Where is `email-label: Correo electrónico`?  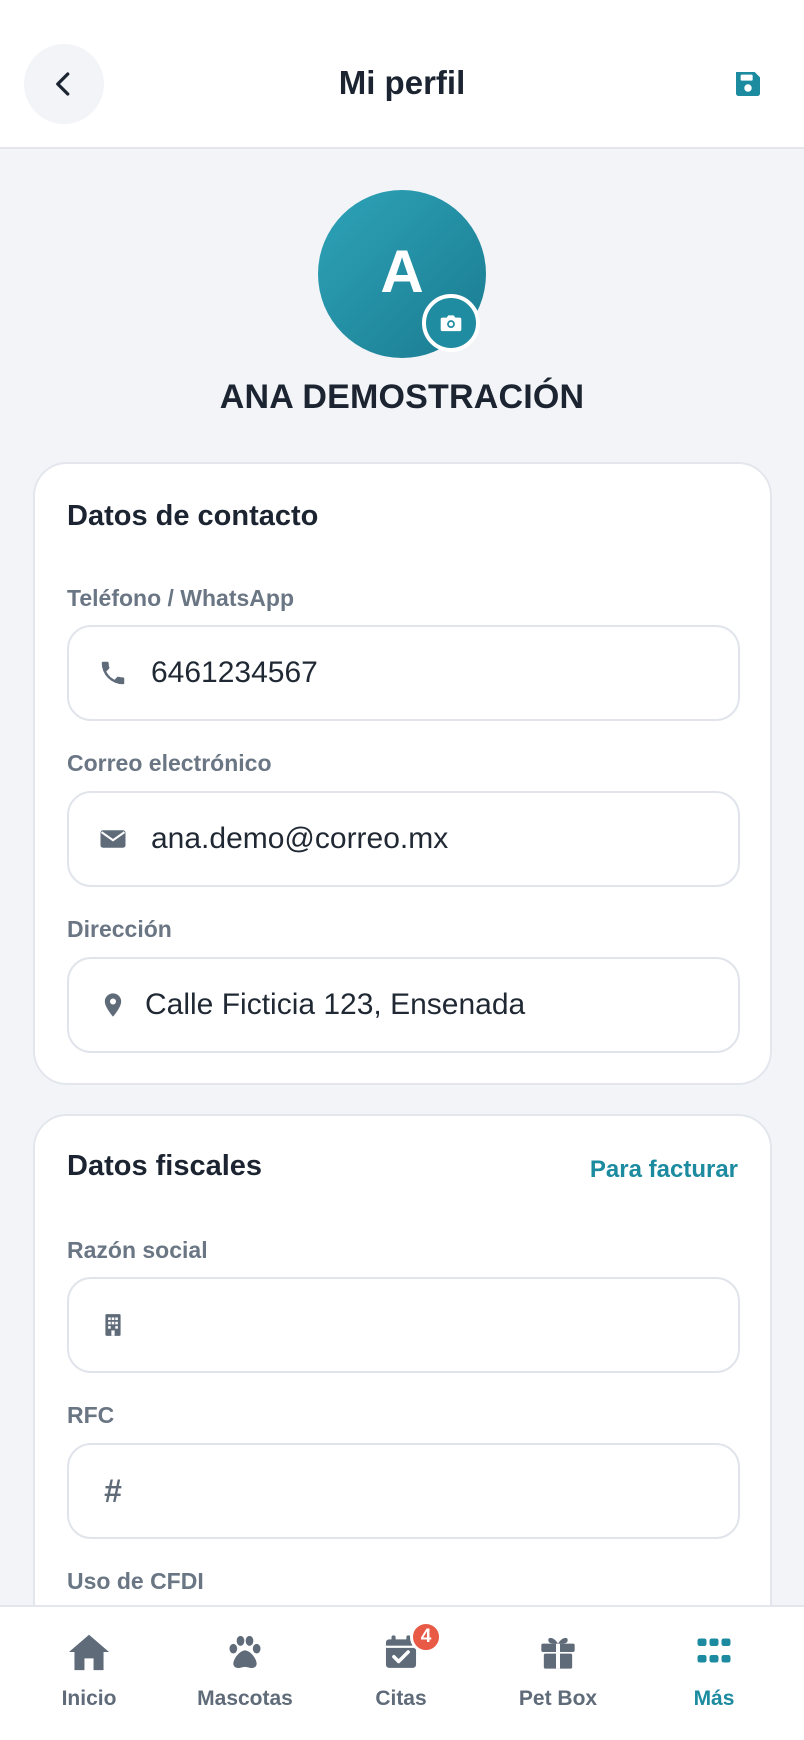
email-label: Correo electrónico is located at coordinates (169, 763).